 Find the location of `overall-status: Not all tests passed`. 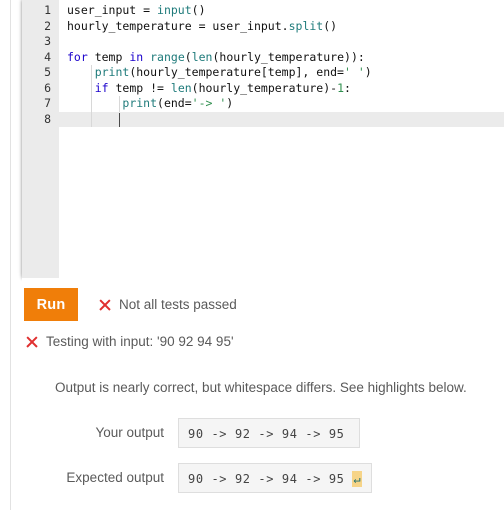

overall-status: Not all tests passed is located at coordinates (167, 304).